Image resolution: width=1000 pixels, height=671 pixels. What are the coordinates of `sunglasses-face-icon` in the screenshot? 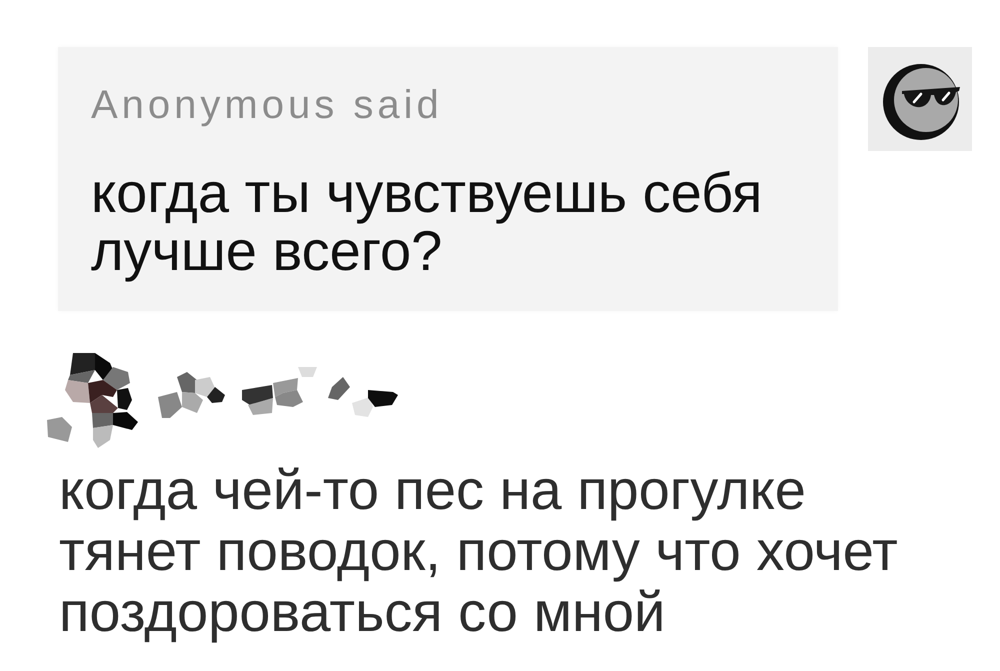 It's located at (920, 99).